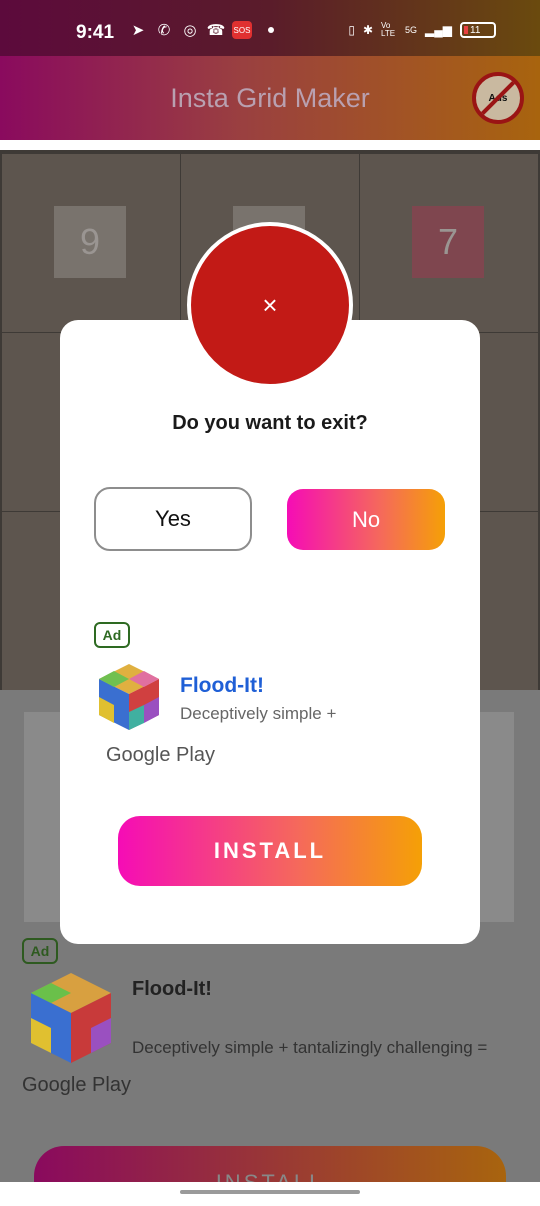  What do you see at coordinates (95, 32) in the screenshot?
I see `status-time: 9:41` at bounding box center [95, 32].